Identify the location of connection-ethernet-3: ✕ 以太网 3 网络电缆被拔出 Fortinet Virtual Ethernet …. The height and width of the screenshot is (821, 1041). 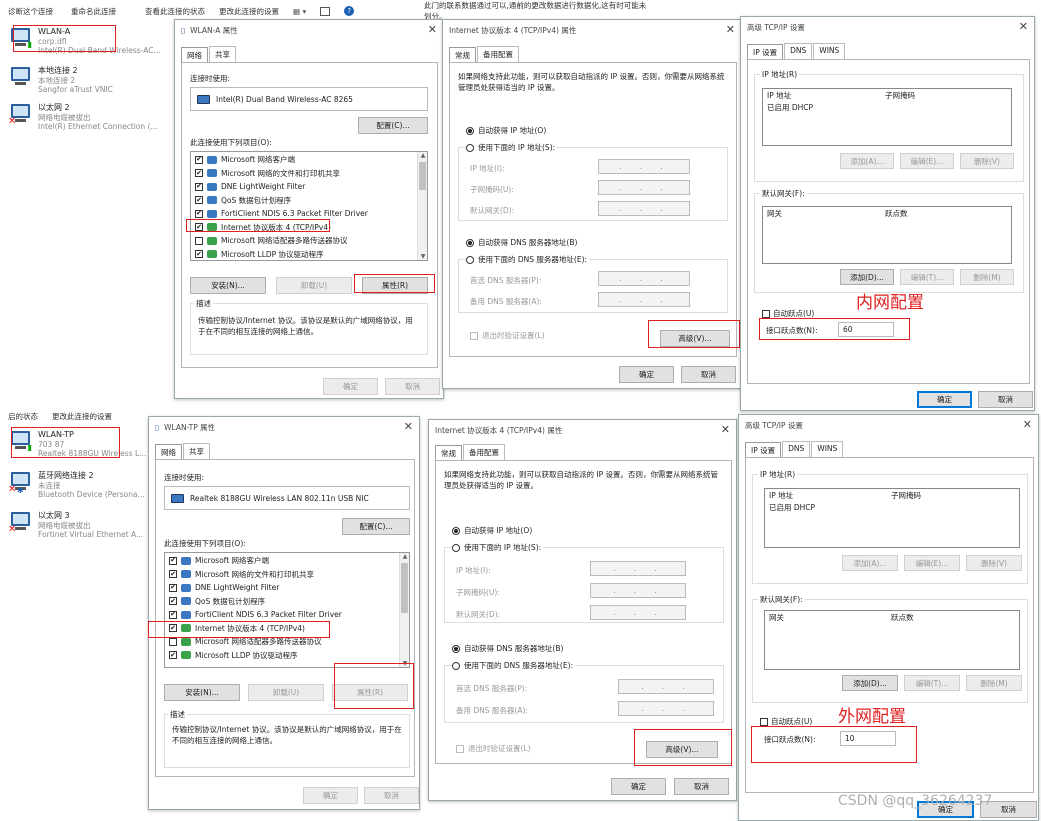
(75, 525).